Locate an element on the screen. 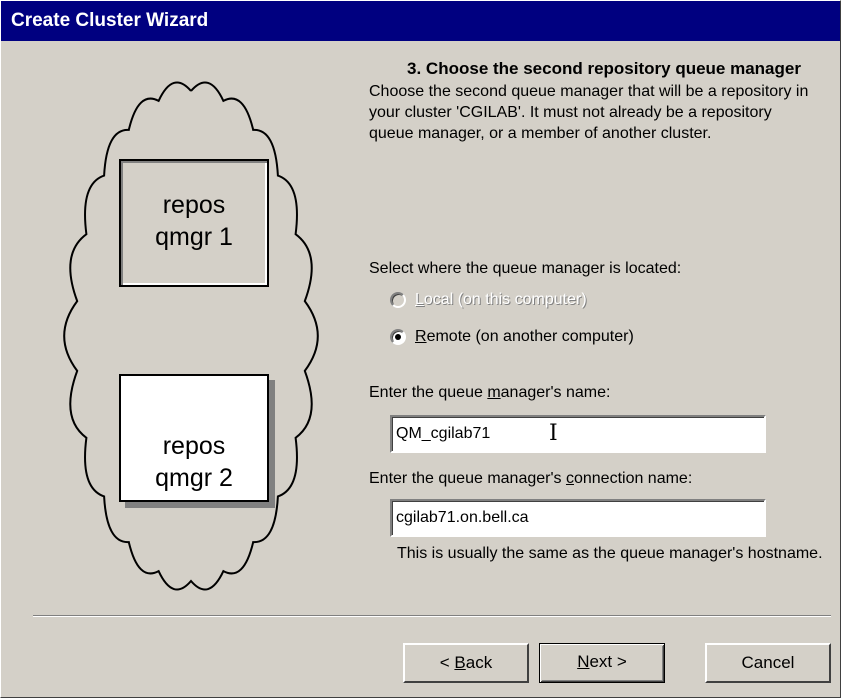 The width and height of the screenshot is (841, 698). radio-selected-dot is located at coordinates (398, 337).